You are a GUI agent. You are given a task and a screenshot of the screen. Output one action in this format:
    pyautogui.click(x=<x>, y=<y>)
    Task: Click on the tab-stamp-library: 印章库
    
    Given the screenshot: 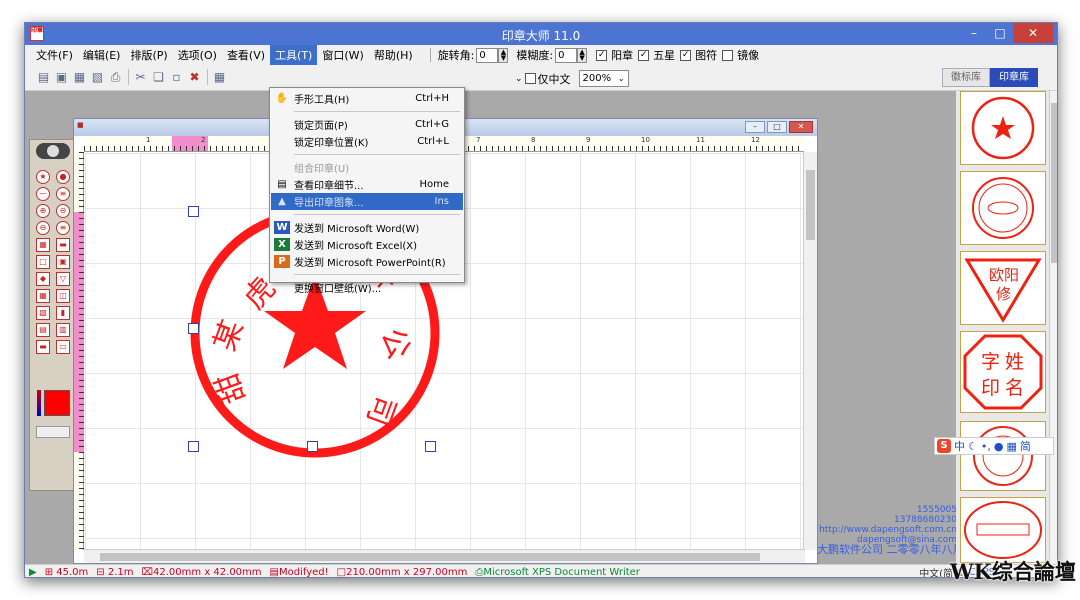 What is the action you would take?
    pyautogui.click(x=1014, y=77)
    